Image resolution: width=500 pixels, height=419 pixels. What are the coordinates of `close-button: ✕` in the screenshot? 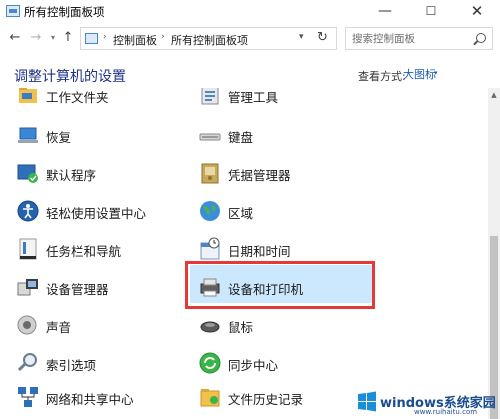 It's located at (477, 12).